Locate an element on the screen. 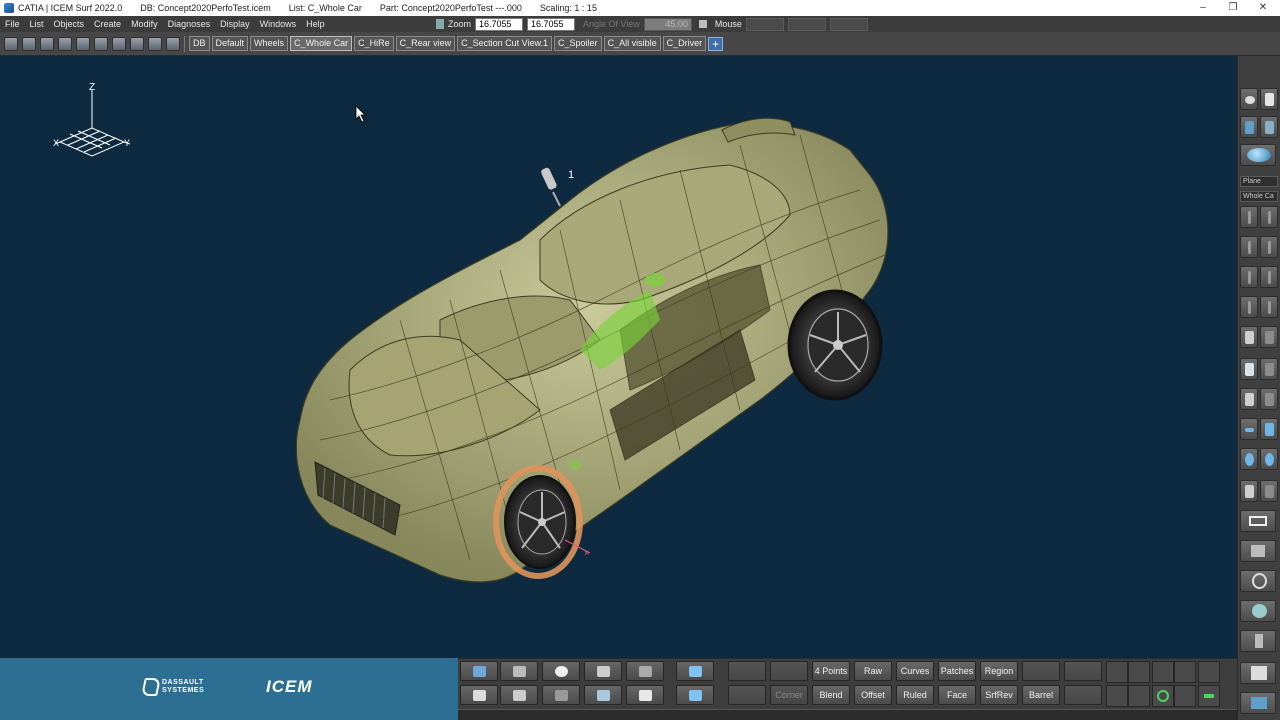  shade-tool-button is located at coordinates (1269, 99).